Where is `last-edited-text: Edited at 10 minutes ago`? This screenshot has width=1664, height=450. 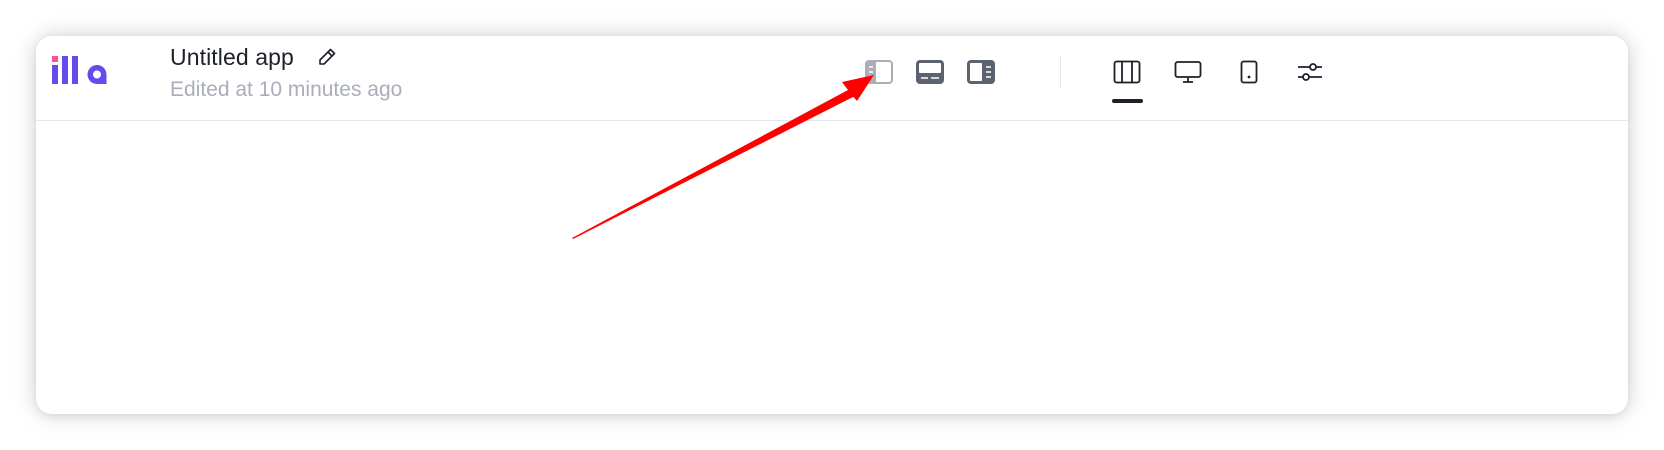
last-edited-text: Edited at 10 minutes ago is located at coordinates (286, 89).